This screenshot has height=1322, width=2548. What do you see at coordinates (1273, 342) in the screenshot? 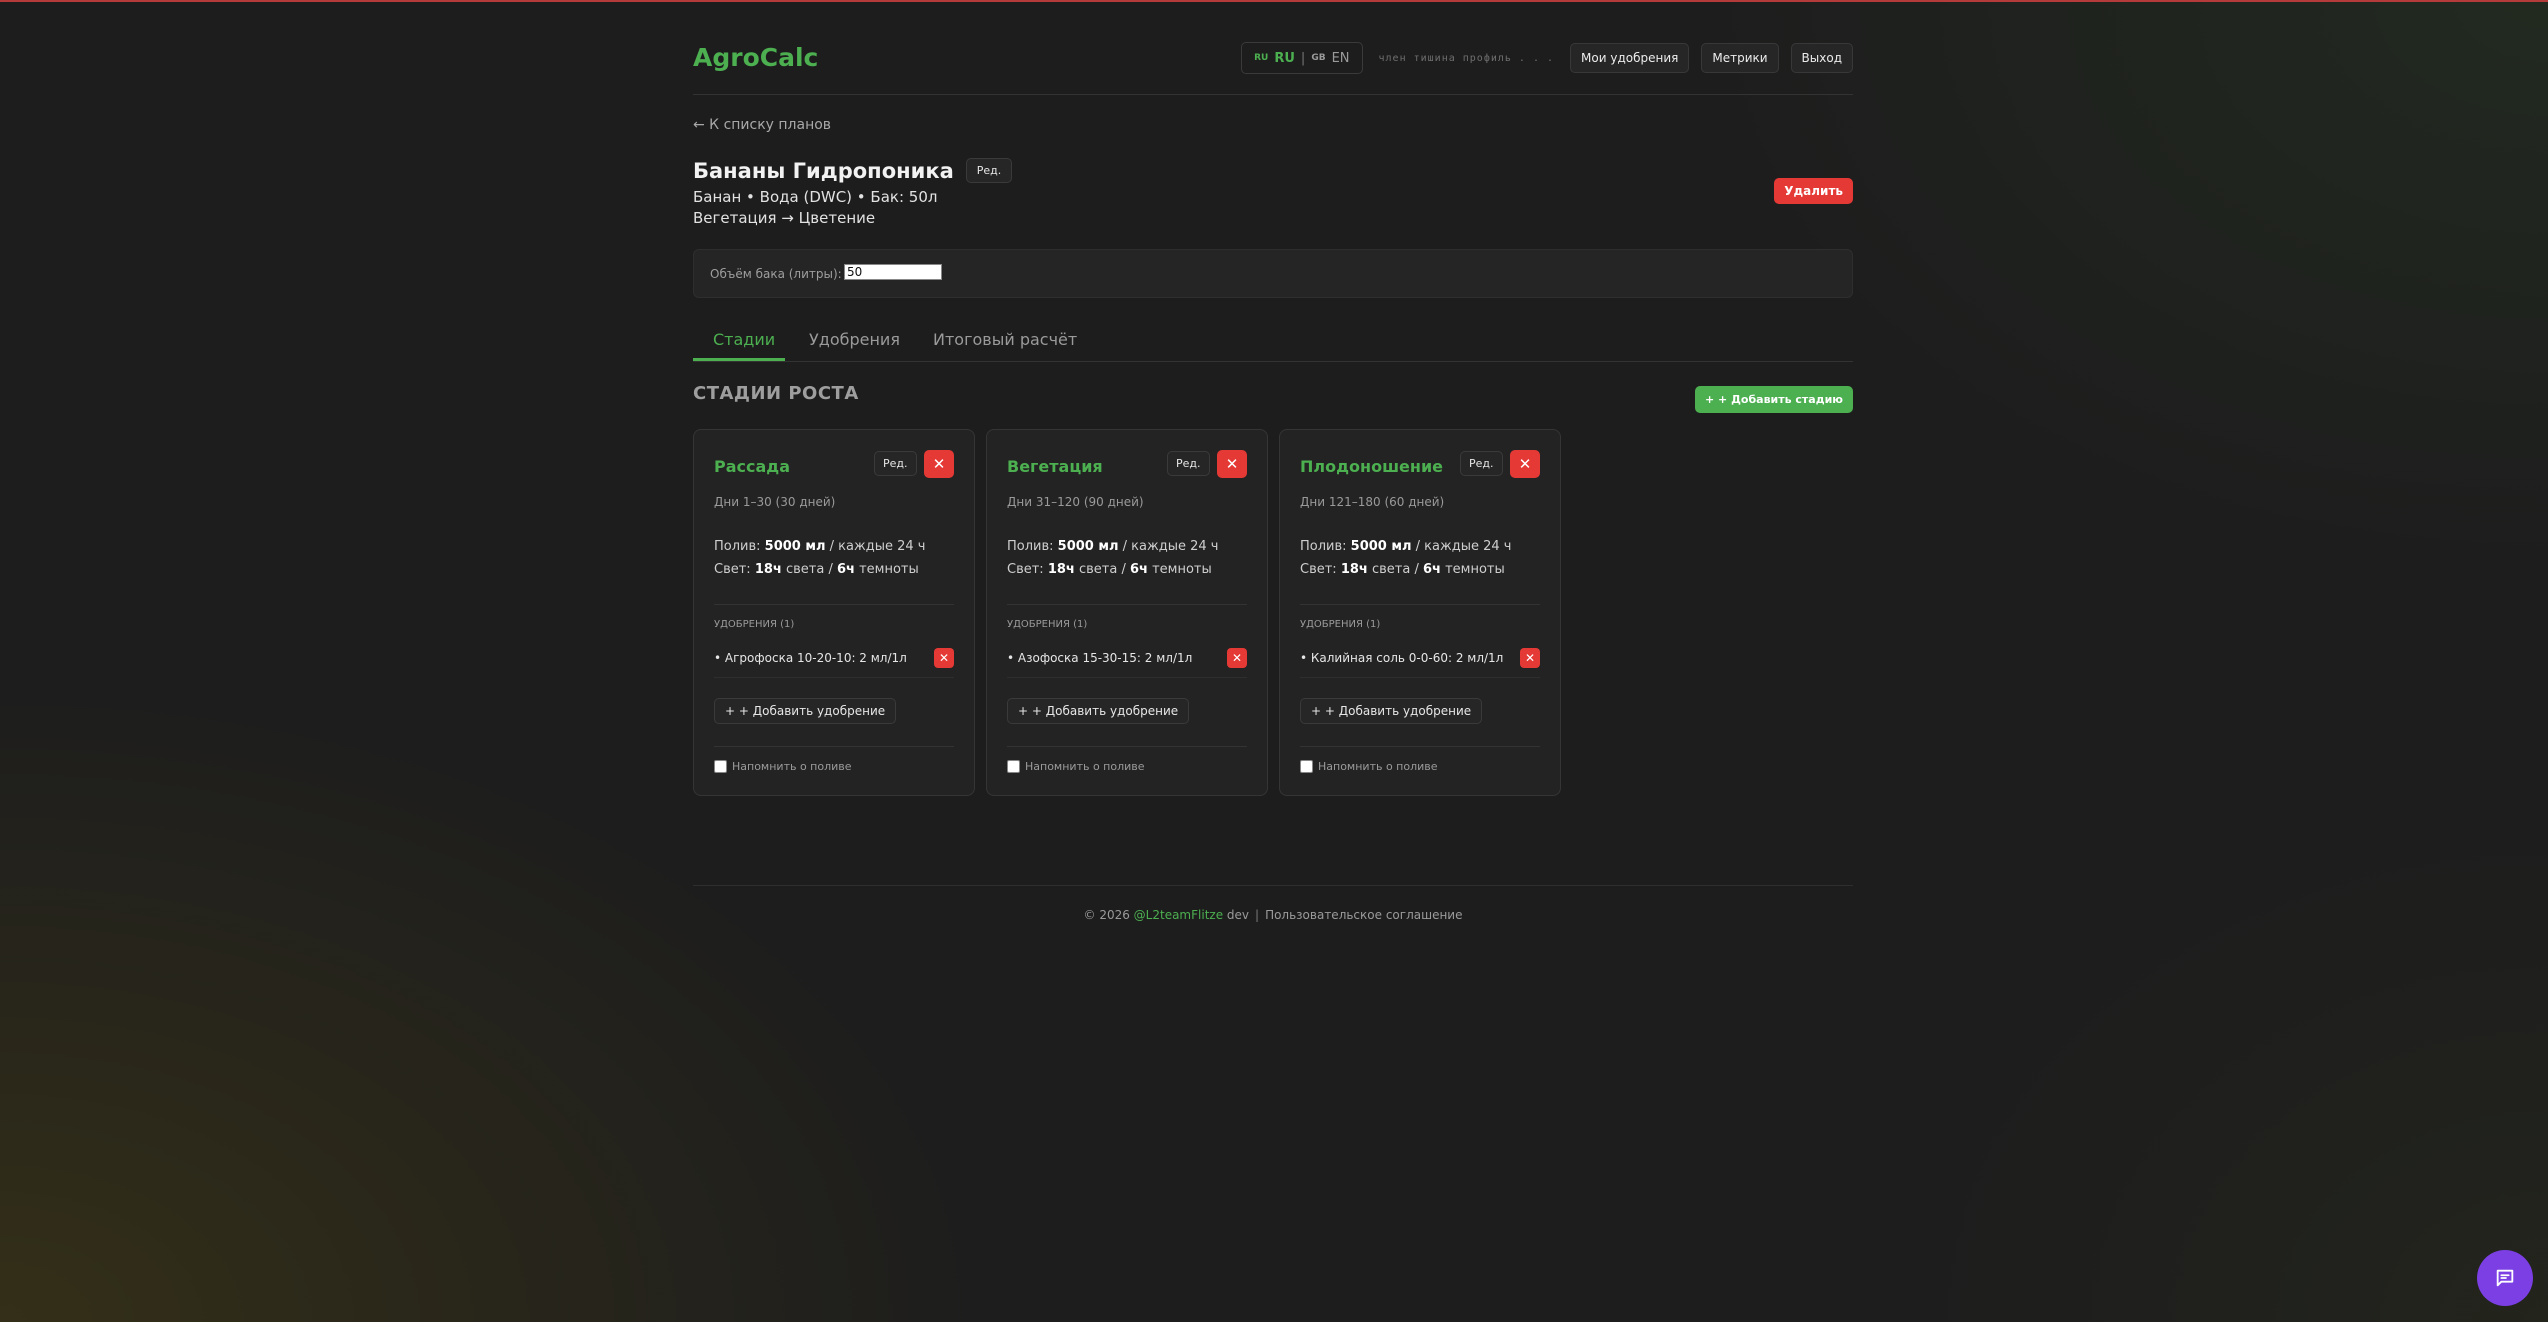
I see `tabs: Стадии Удобрения Итоговый расчёт` at bounding box center [1273, 342].